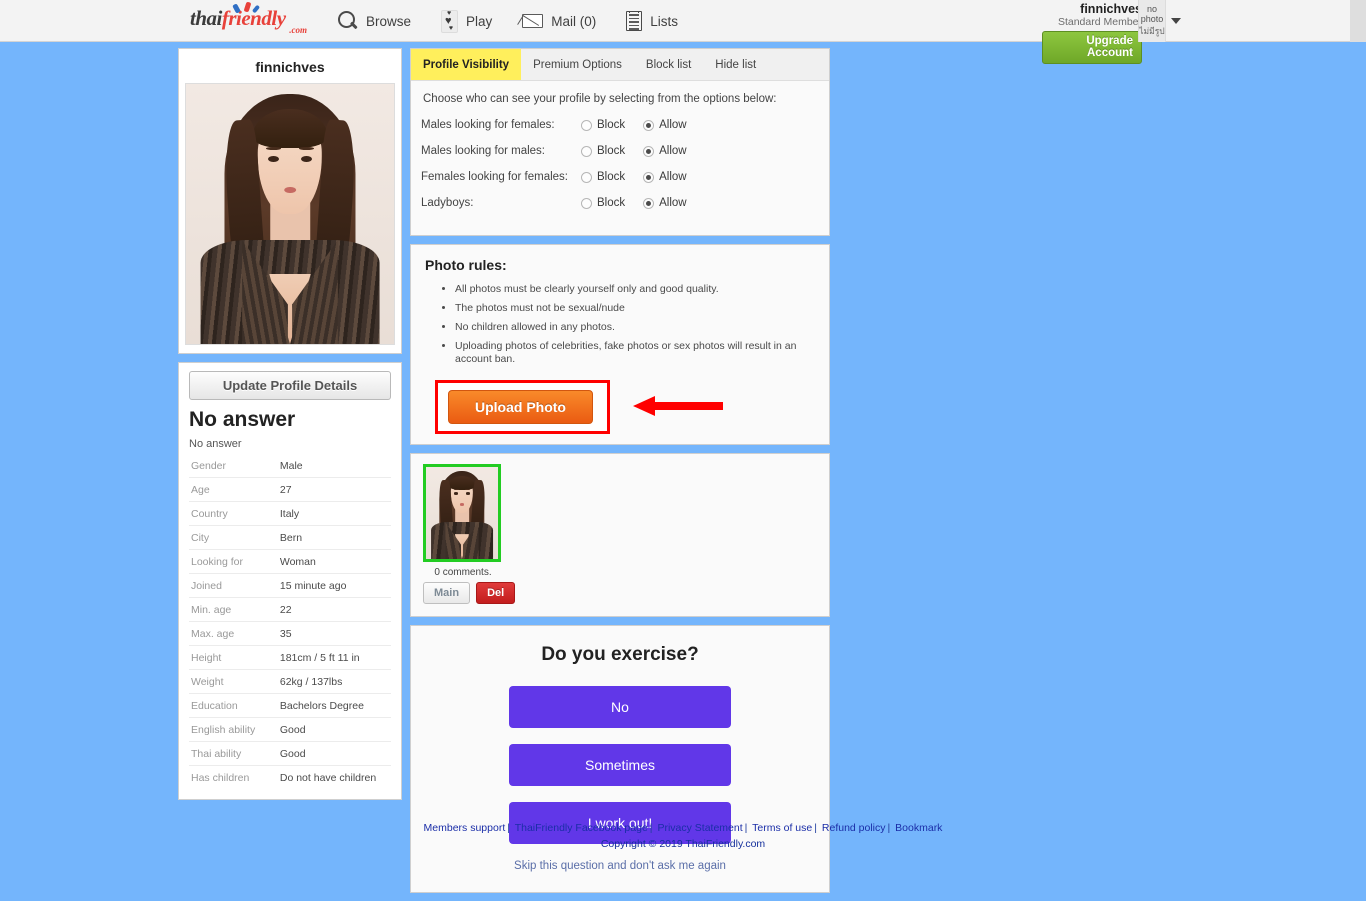 Image resolution: width=1366 pixels, height=901 pixels. Describe the element at coordinates (216, 753) in the screenshot. I see `attr-key: Thai ability` at that location.